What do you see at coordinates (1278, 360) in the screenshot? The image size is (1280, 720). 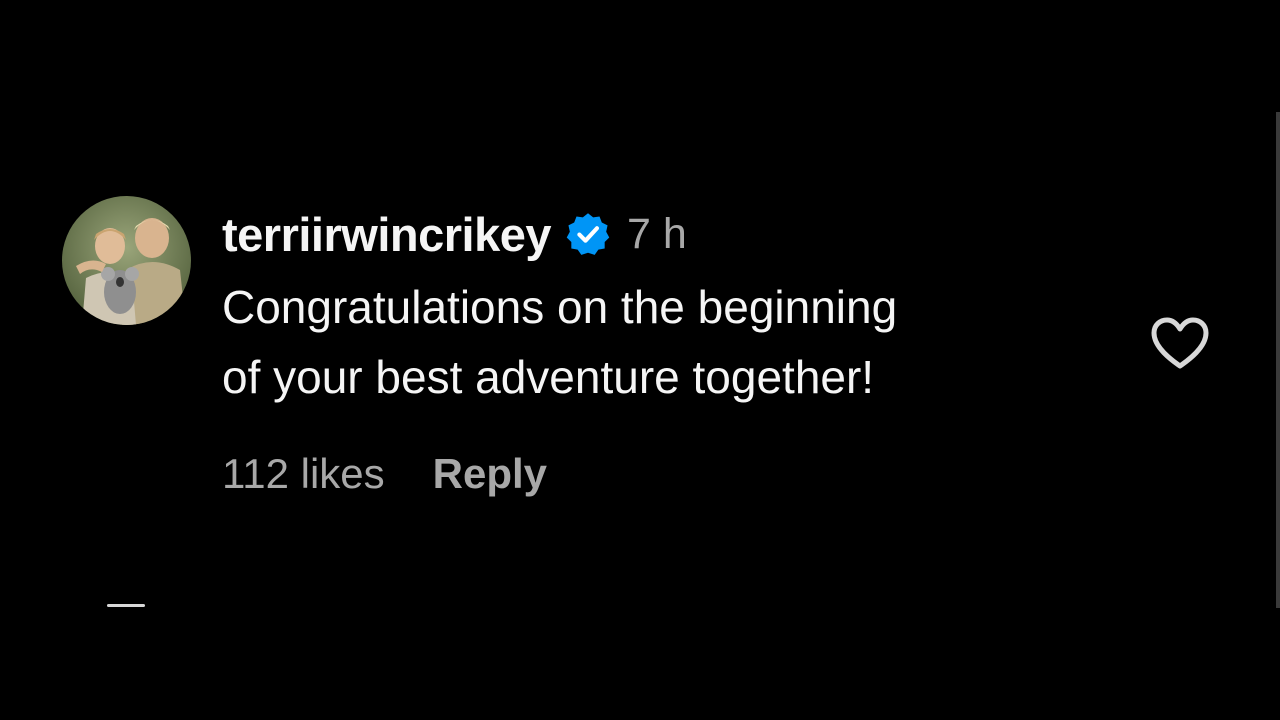 I see `scrollbar-track` at bounding box center [1278, 360].